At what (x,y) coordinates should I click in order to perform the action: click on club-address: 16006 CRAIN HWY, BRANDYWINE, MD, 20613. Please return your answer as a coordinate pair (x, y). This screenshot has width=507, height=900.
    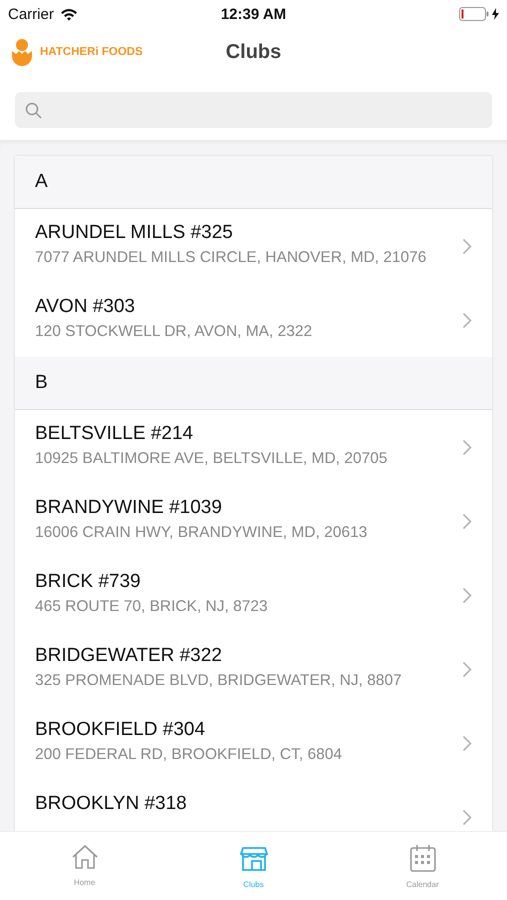
    Looking at the image, I should click on (201, 533).